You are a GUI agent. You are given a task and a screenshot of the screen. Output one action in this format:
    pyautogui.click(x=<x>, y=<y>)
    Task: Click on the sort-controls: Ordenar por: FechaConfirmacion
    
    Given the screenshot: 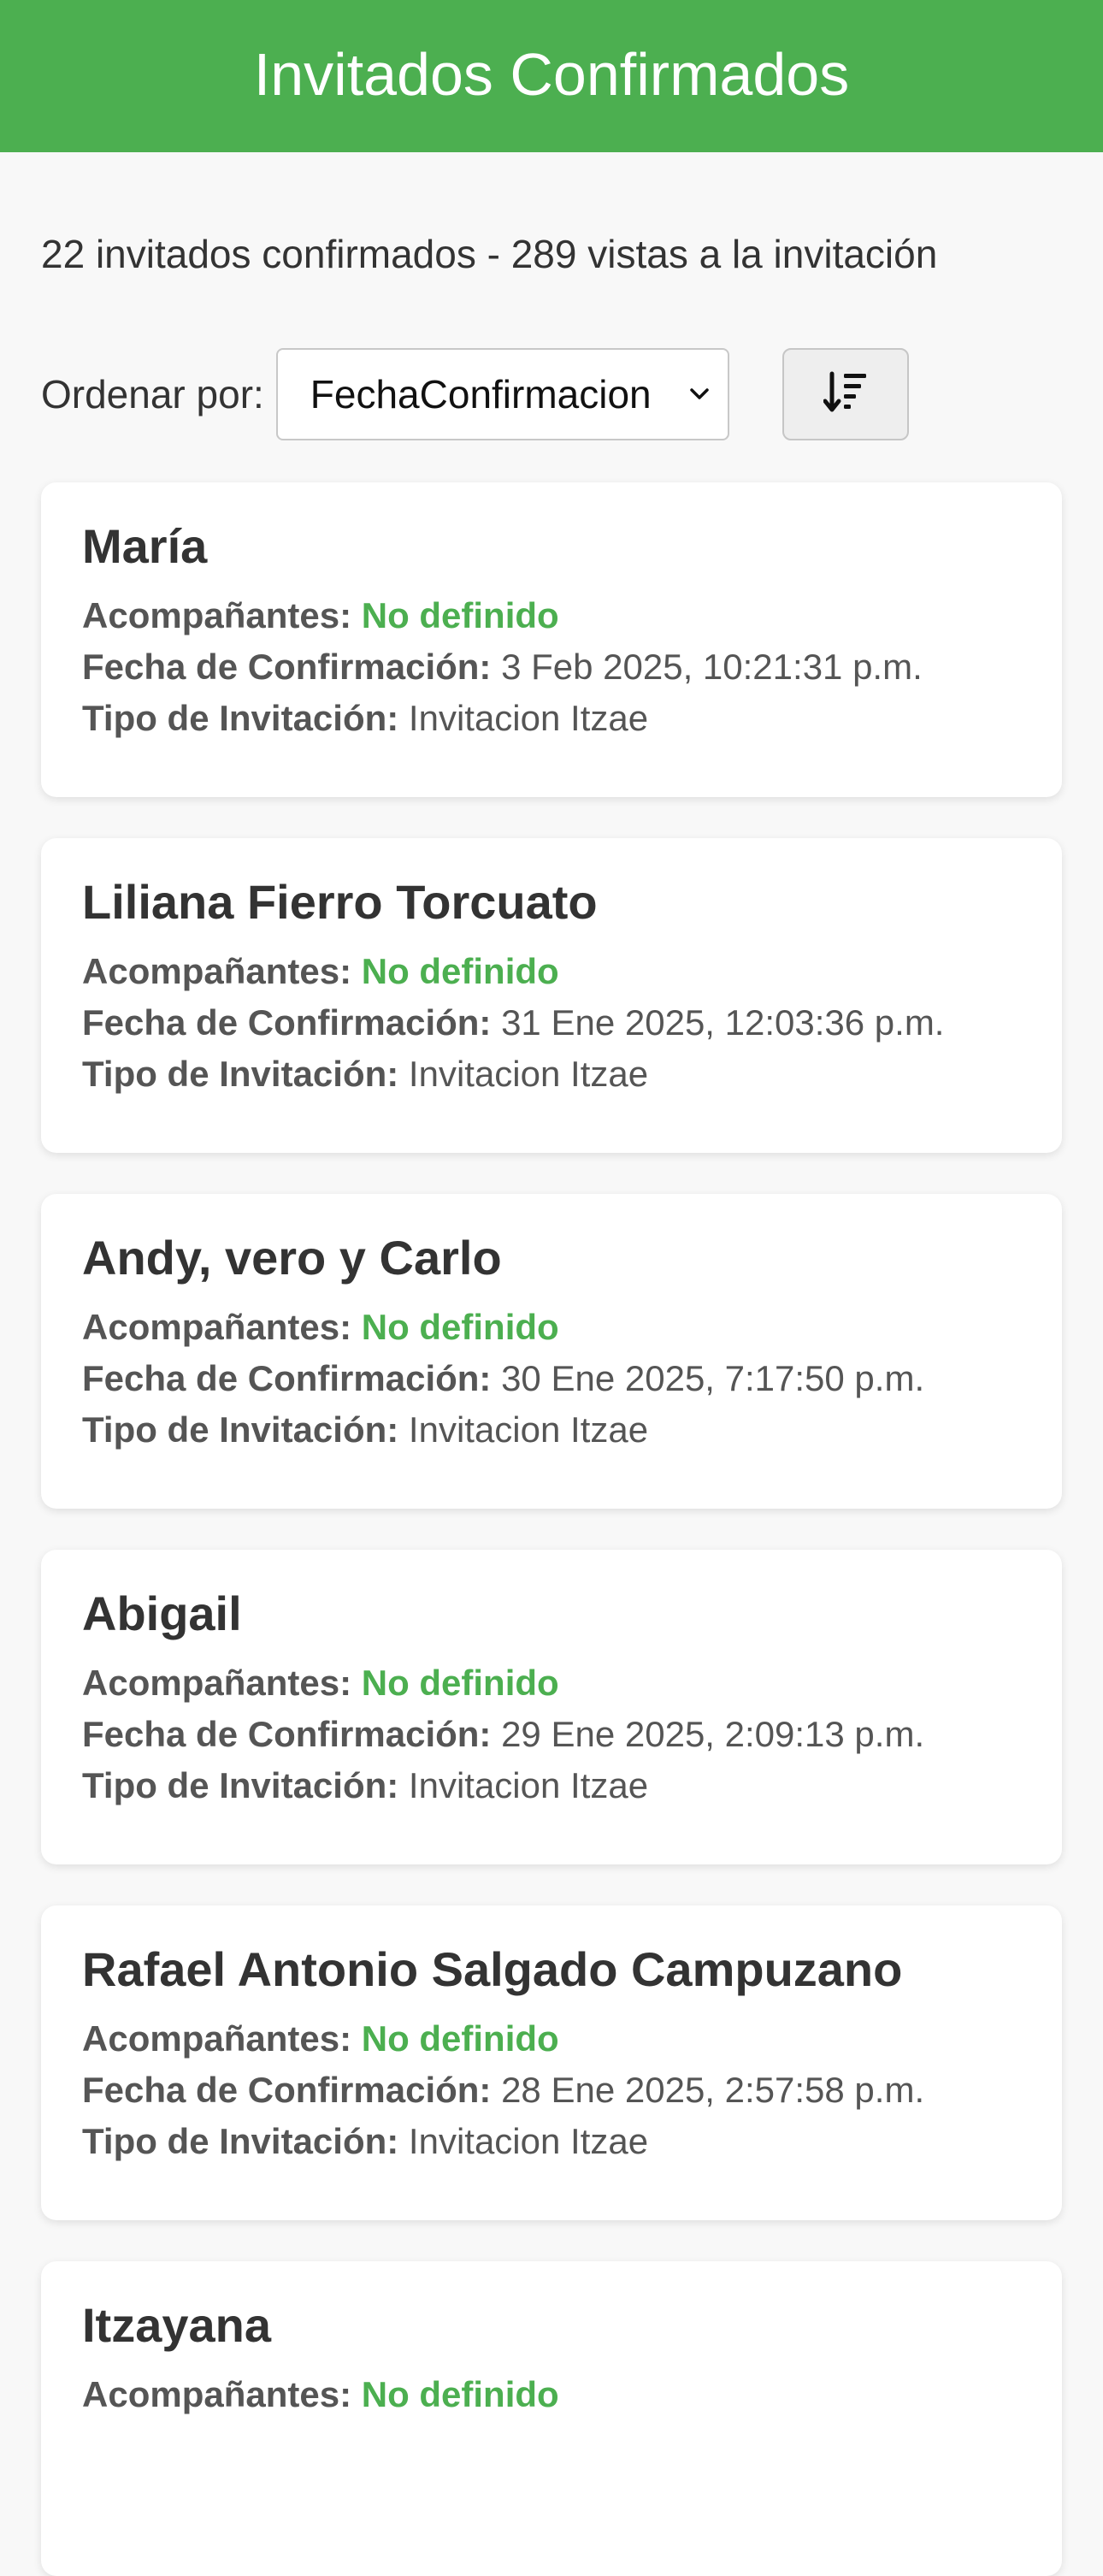 What is the action you would take?
    pyautogui.click(x=551, y=394)
    